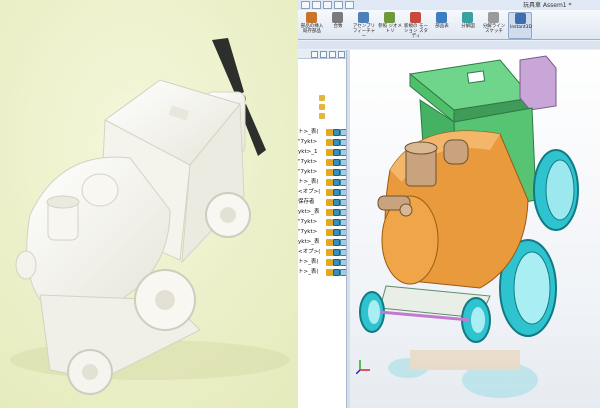  Describe the element at coordinates (338, 5) in the screenshot. I see `print-icon` at that location.